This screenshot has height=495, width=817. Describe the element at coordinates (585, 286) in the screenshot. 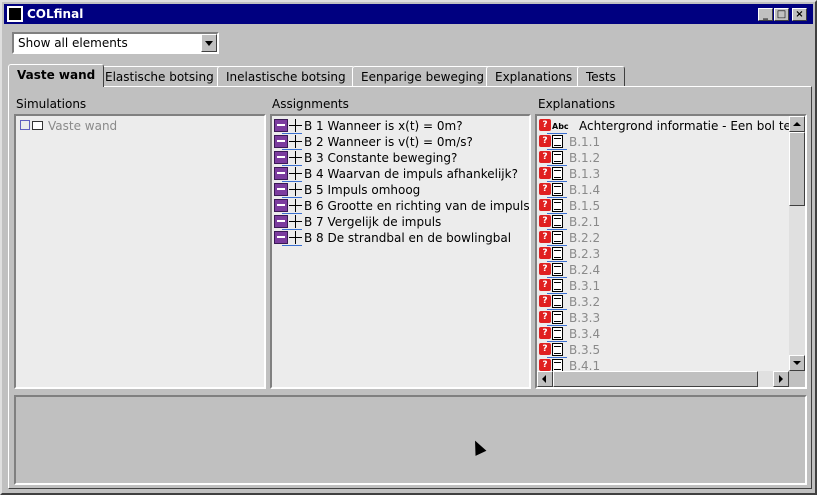

I see `explanation-label: B.3.1` at that location.